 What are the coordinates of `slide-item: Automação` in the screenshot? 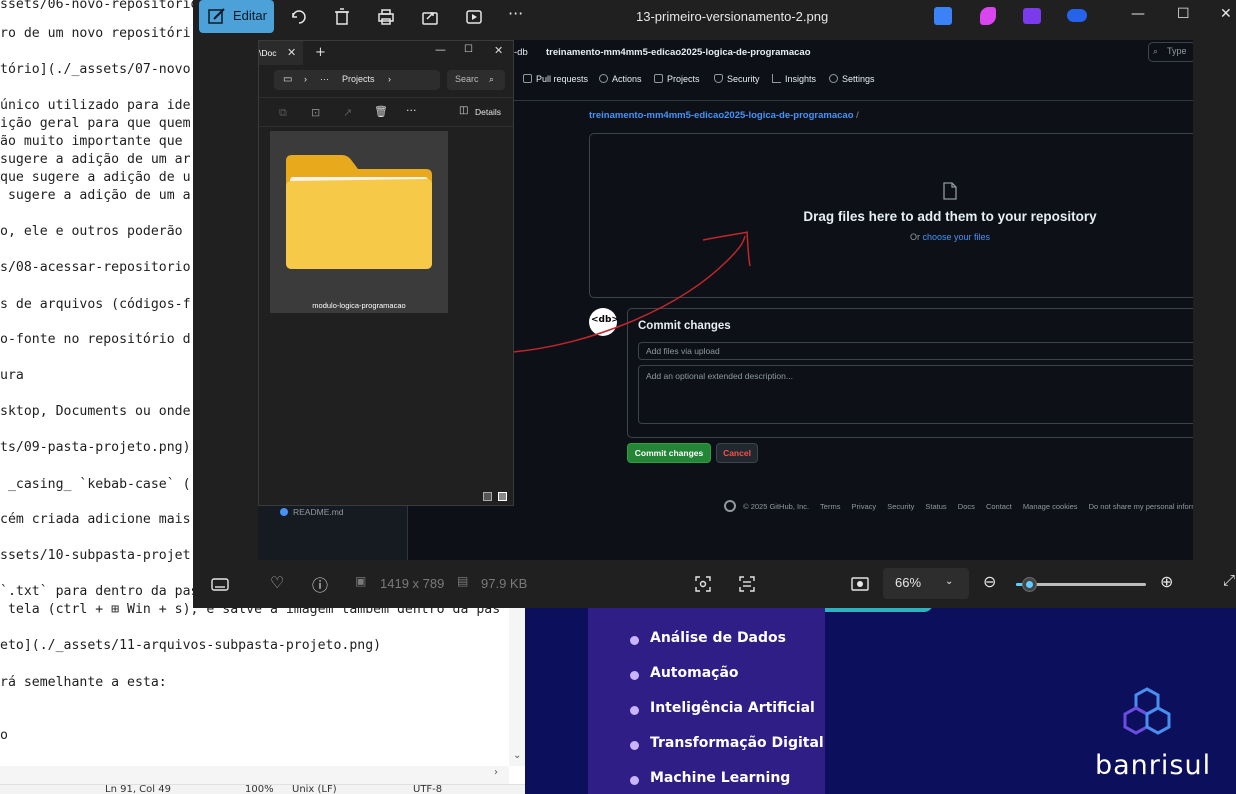 It's located at (694, 673).